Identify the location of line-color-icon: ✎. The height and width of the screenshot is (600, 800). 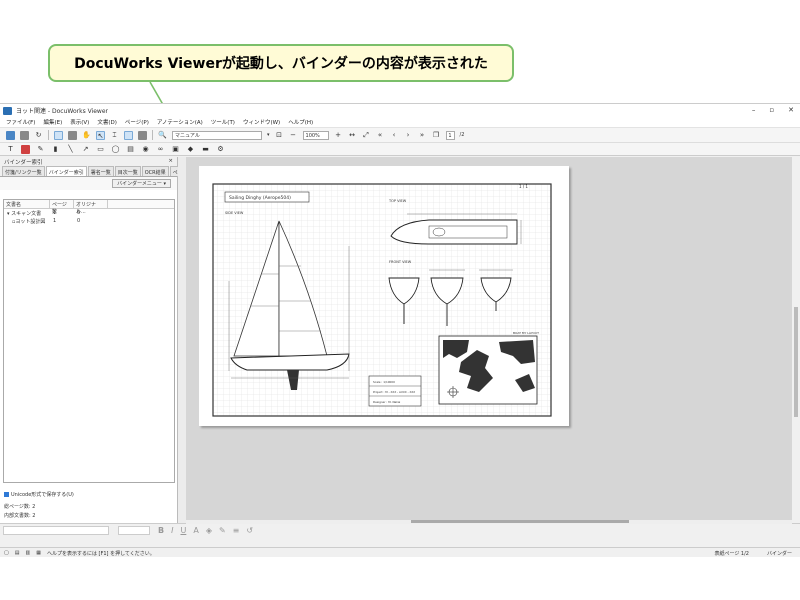
(222, 530).